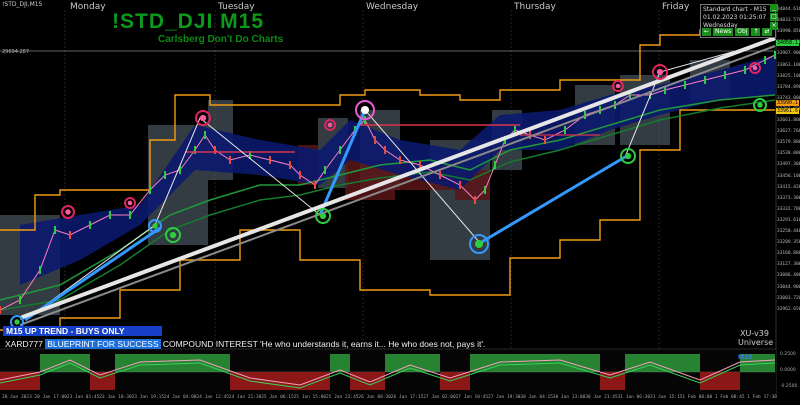 Image resolution: width=800 pixels, height=405 pixels. What do you see at coordinates (788, 276) in the screenshot?
I see `price-scale-label: 33086.400` at bounding box center [788, 276].